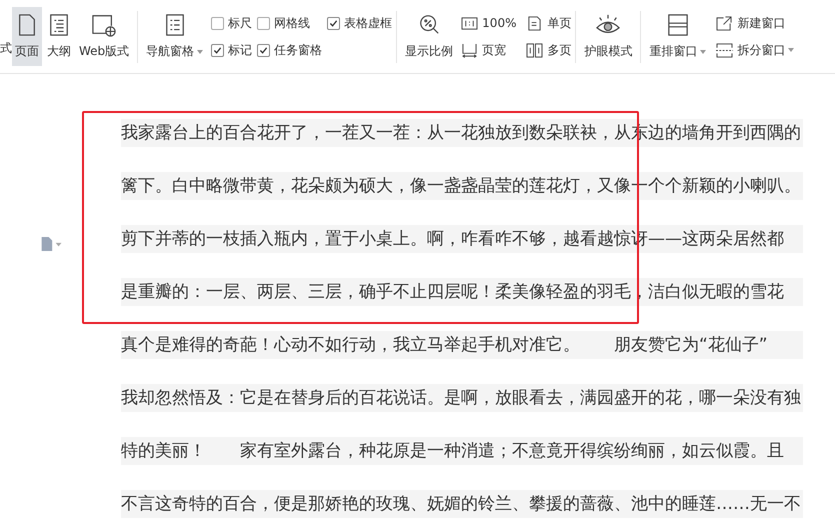 This screenshot has height=526, width=835. Describe the element at coordinates (5, 48) in the screenshot. I see `view-label: 式` at that location.